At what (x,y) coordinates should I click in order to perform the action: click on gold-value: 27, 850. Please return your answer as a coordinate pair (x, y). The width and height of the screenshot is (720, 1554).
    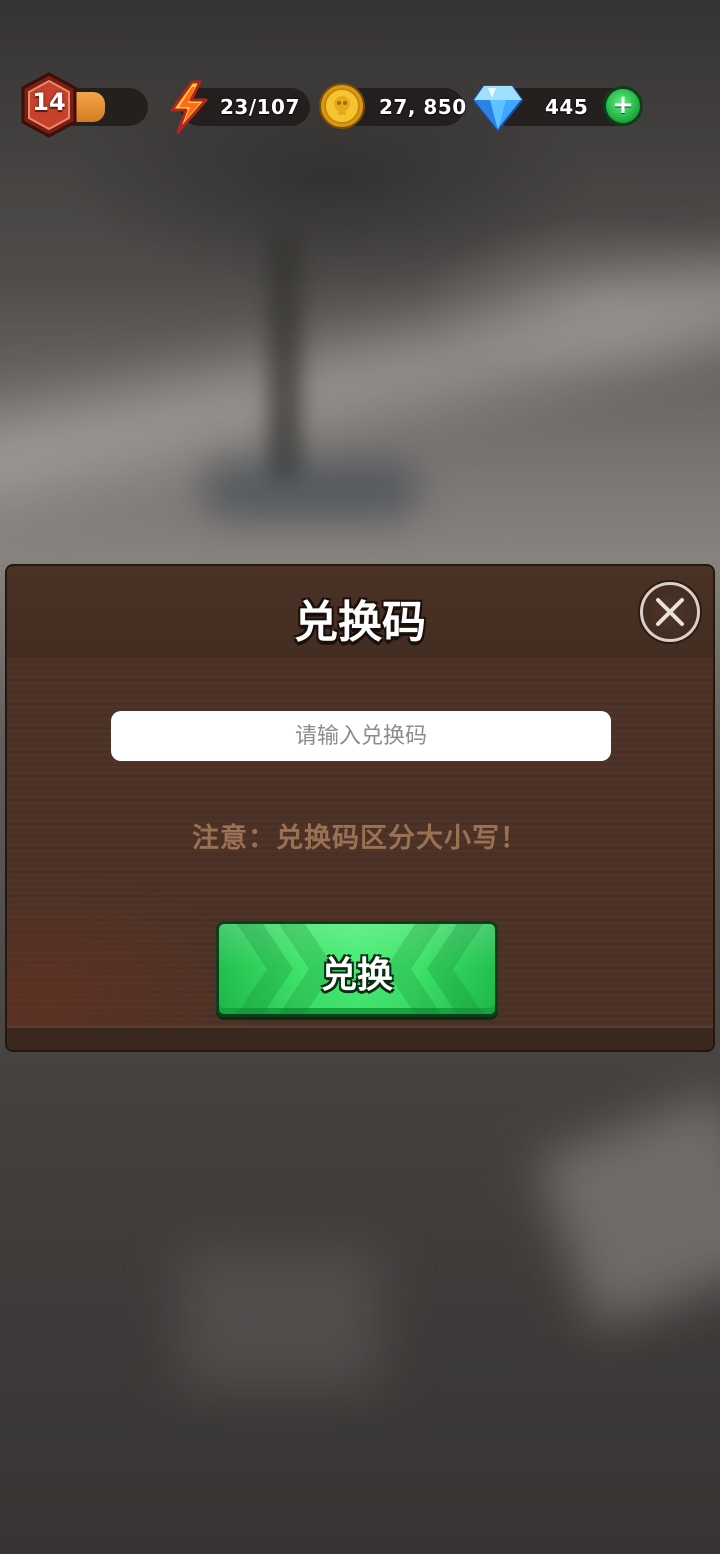
    Looking at the image, I should click on (423, 107).